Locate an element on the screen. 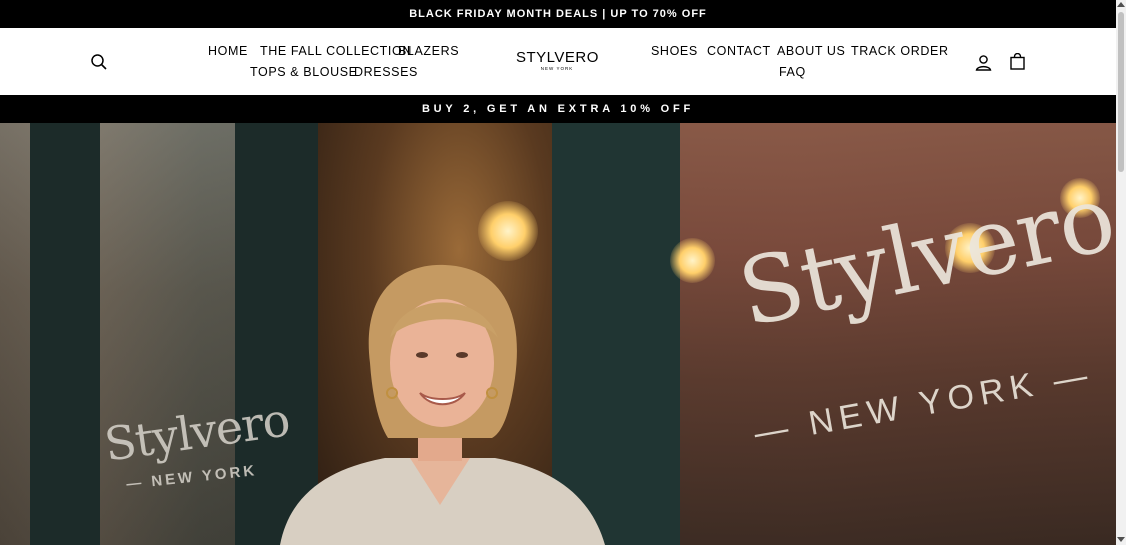  nav-home: HOME is located at coordinates (228, 51).